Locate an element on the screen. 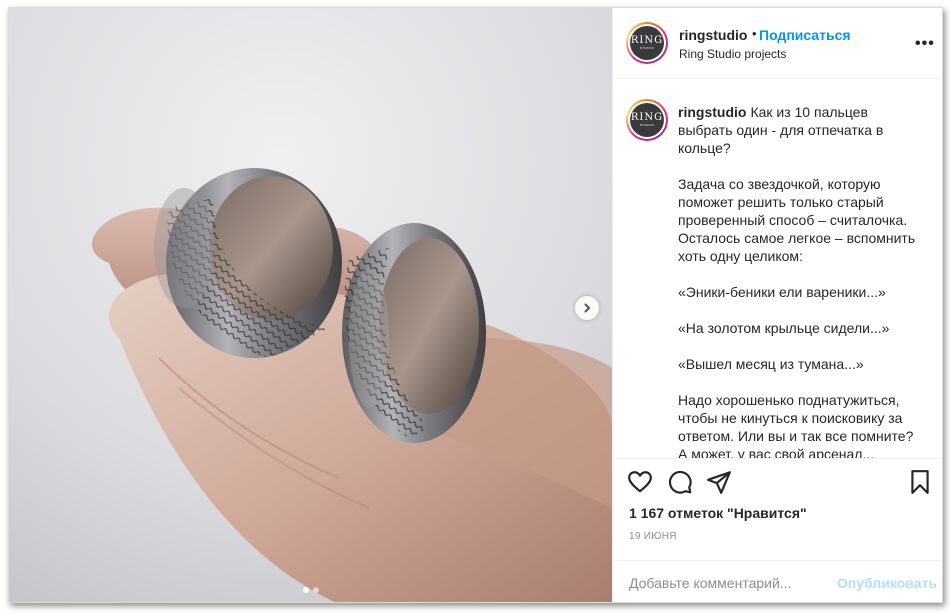  caption-avatar: RING STUDIO is located at coordinates (647, 120).